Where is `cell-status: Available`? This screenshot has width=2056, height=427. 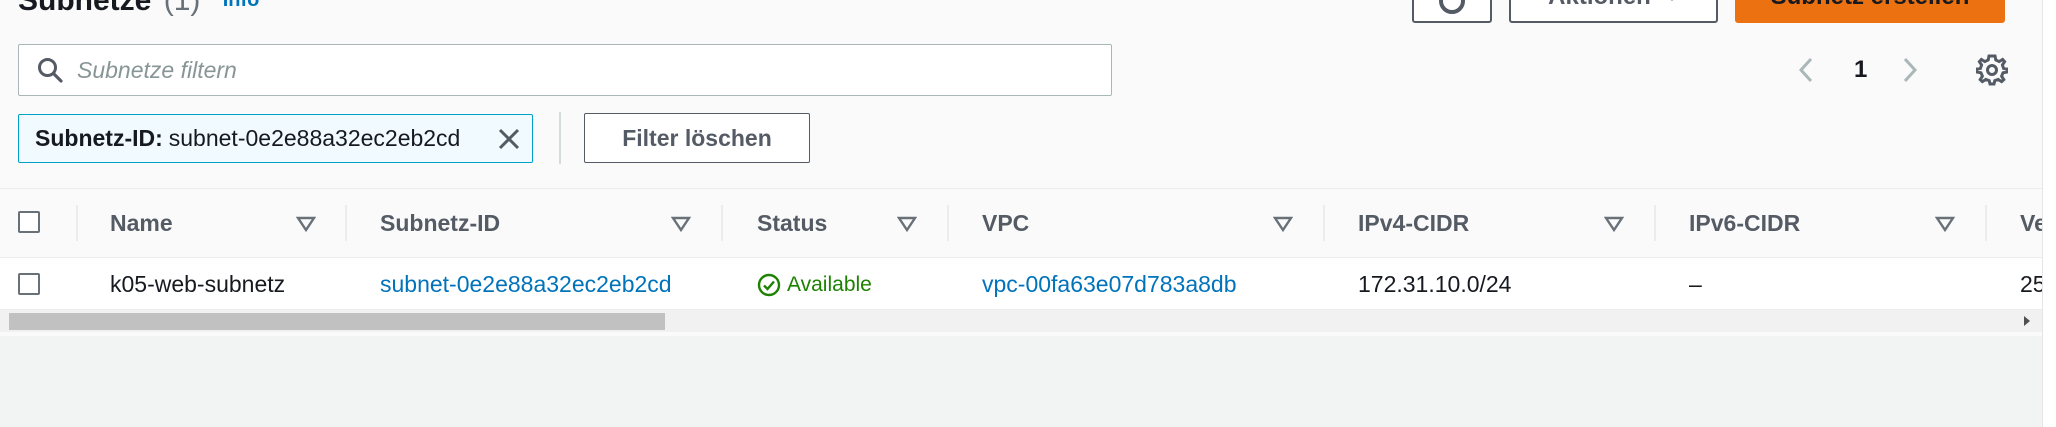 cell-status: Available is located at coordinates (814, 285).